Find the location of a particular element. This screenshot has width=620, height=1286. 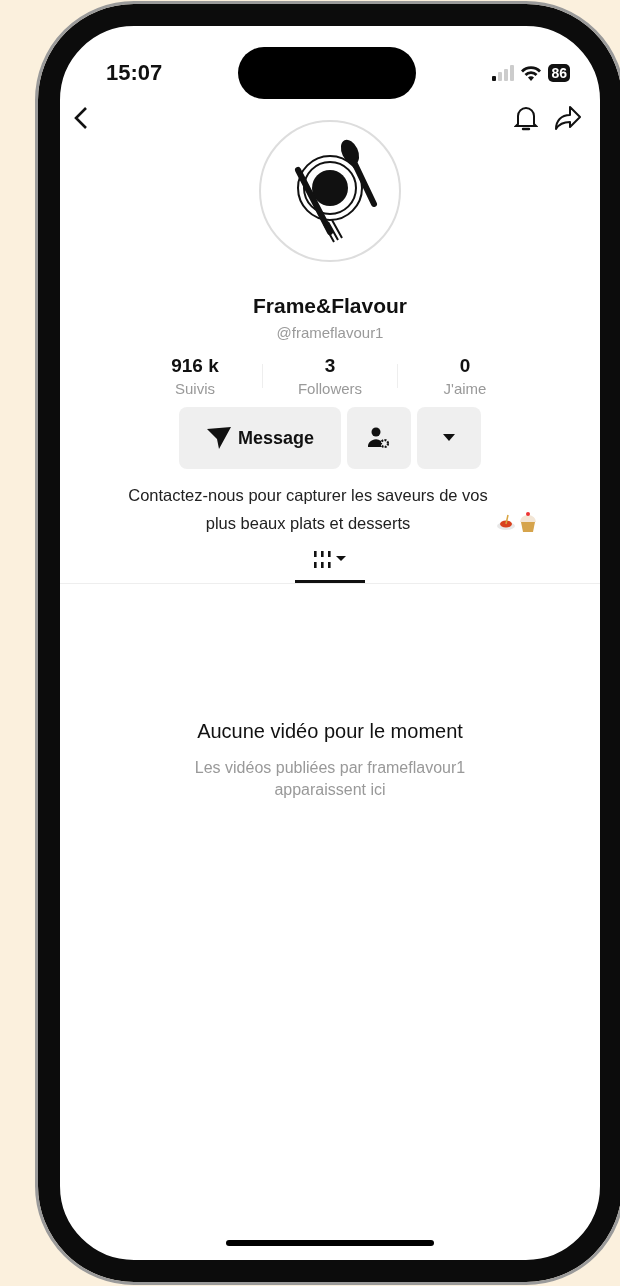

stat-value: 3 is located at coordinates (330, 366).